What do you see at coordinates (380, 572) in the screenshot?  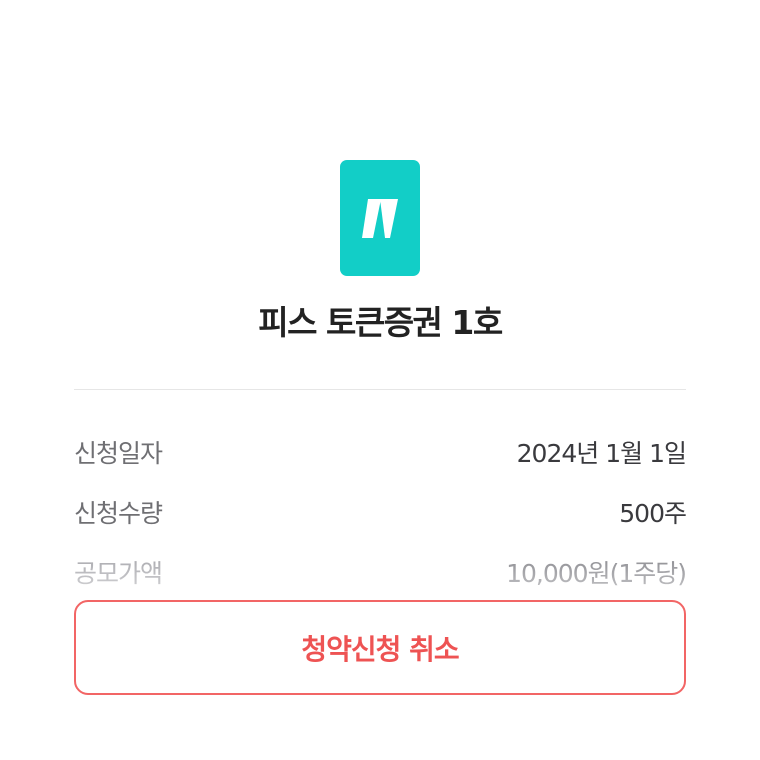 I see `detail-row-offering-price: 공모가액 10,000원(1주당)` at bounding box center [380, 572].